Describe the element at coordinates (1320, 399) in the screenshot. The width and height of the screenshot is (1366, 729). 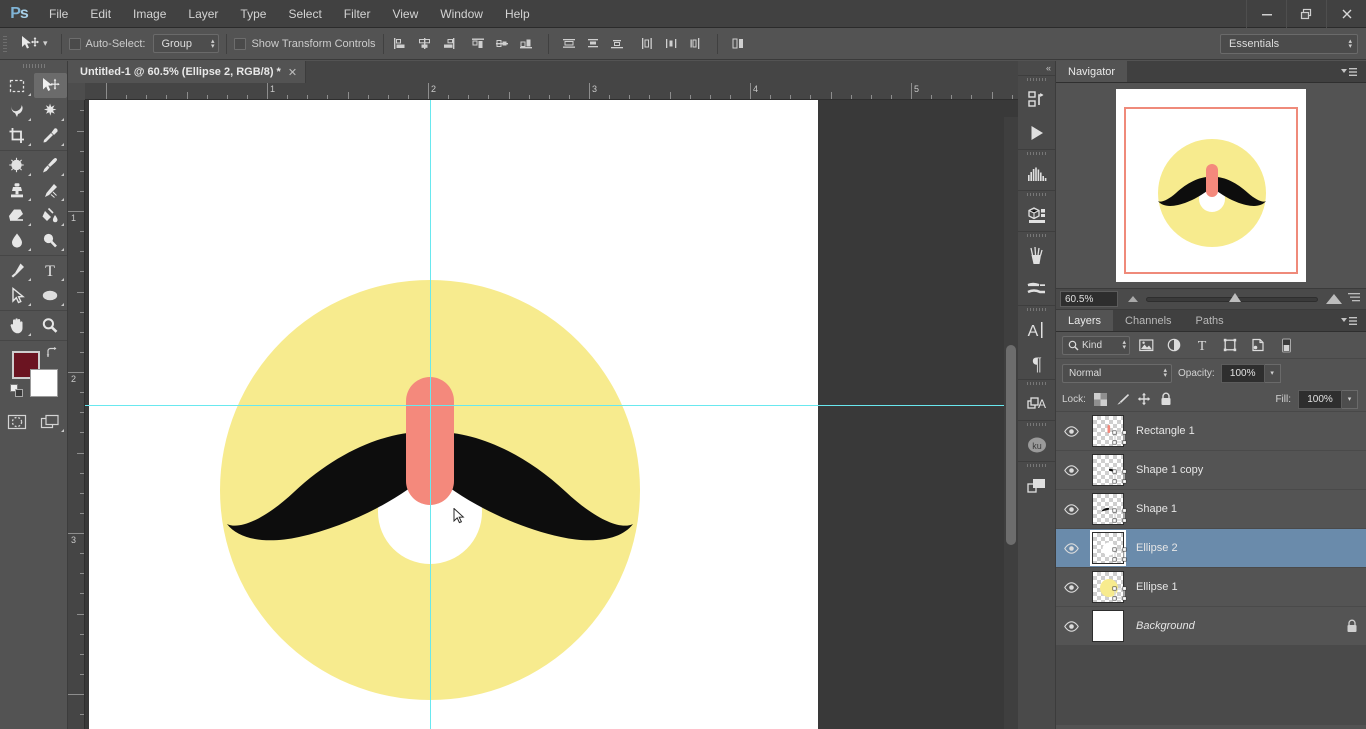
I see `fill-input: 100%` at that location.